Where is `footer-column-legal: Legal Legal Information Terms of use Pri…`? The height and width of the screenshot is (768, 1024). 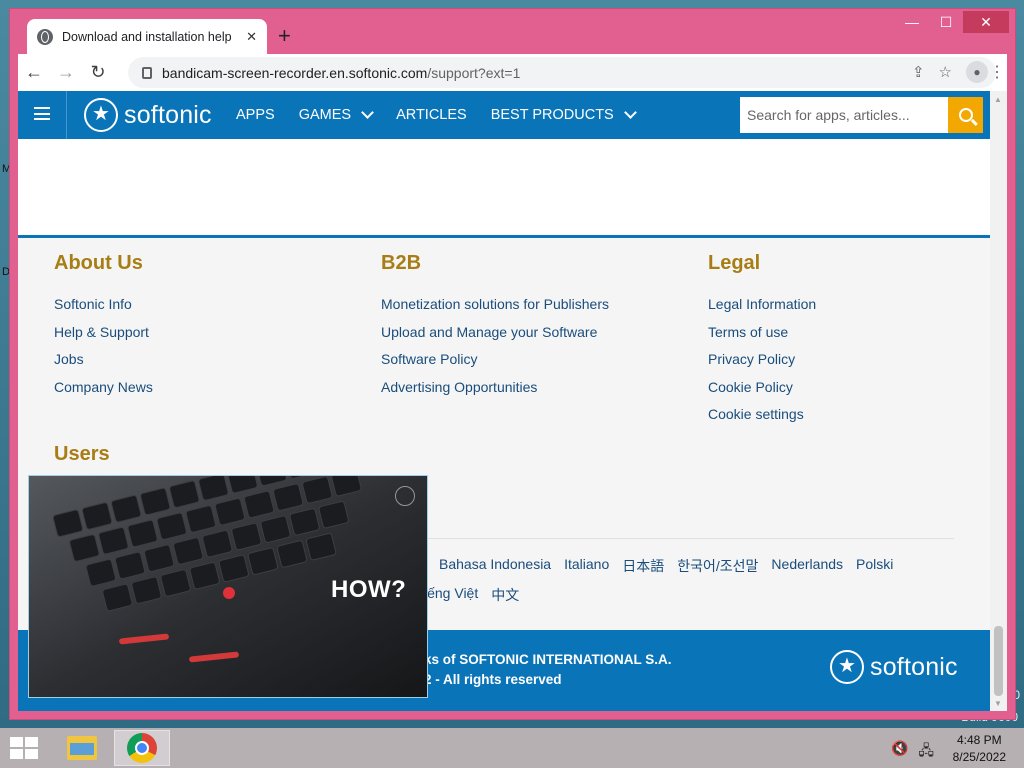 footer-column-legal: Legal Legal Information Terms of use Pri… is located at coordinates (762, 340).